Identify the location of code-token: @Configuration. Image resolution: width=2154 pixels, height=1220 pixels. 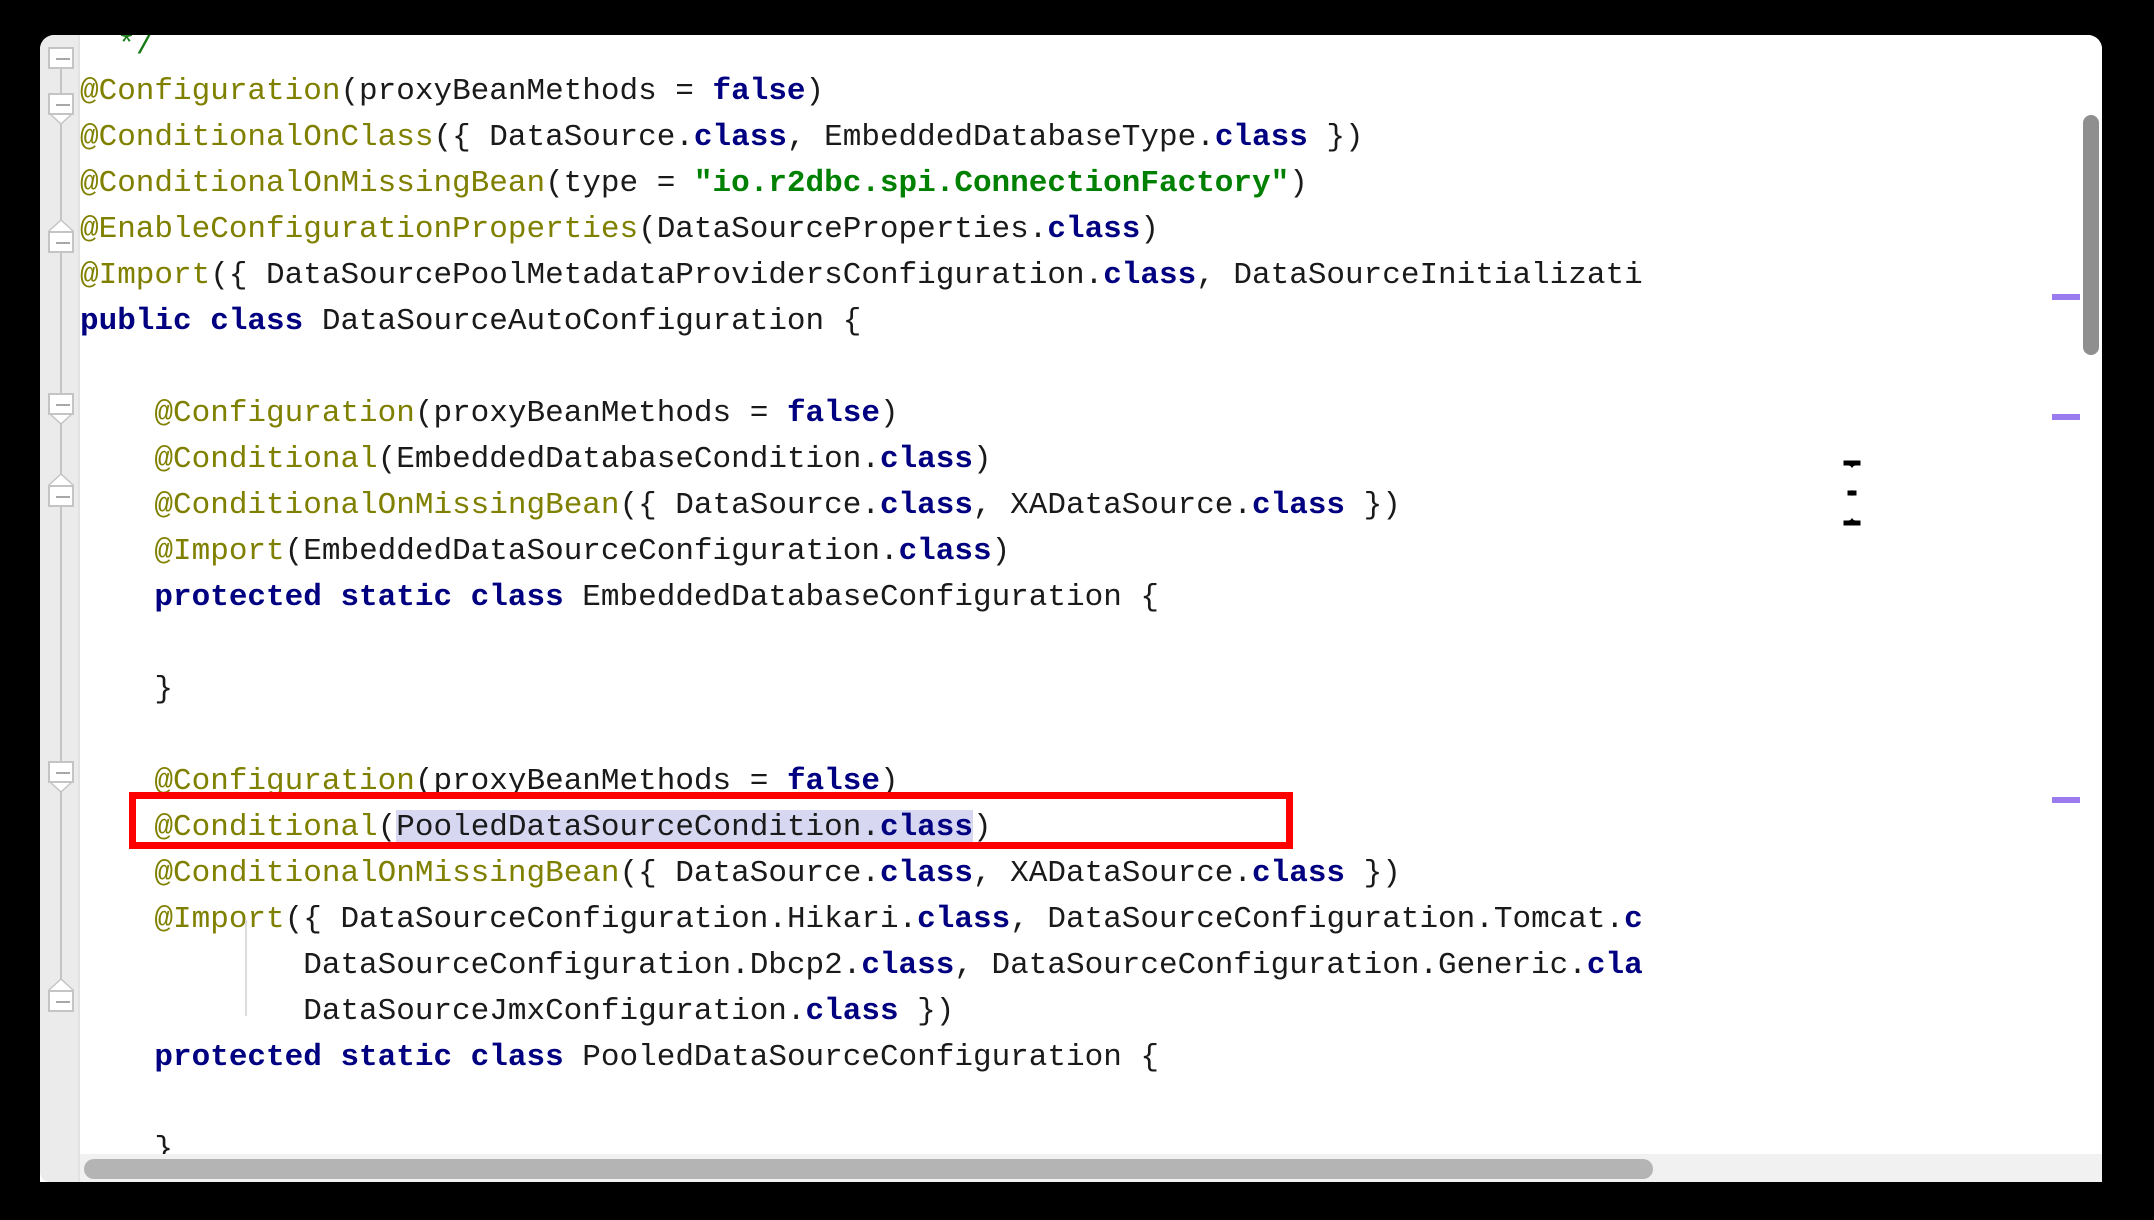
(284, 781).